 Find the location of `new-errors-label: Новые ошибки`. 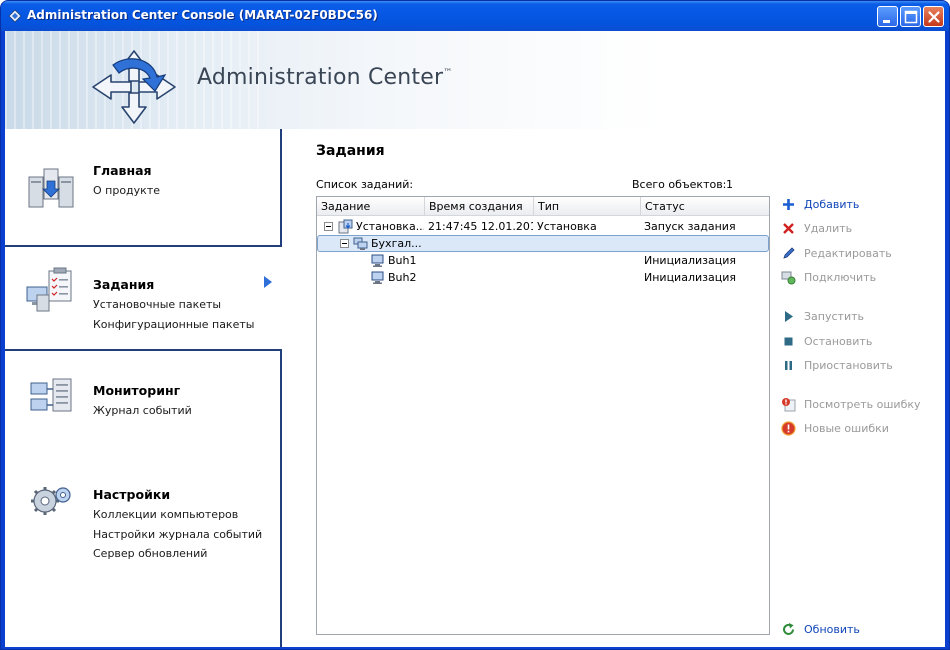

new-errors-label: Новые ошибки is located at coordinates (846, 428).